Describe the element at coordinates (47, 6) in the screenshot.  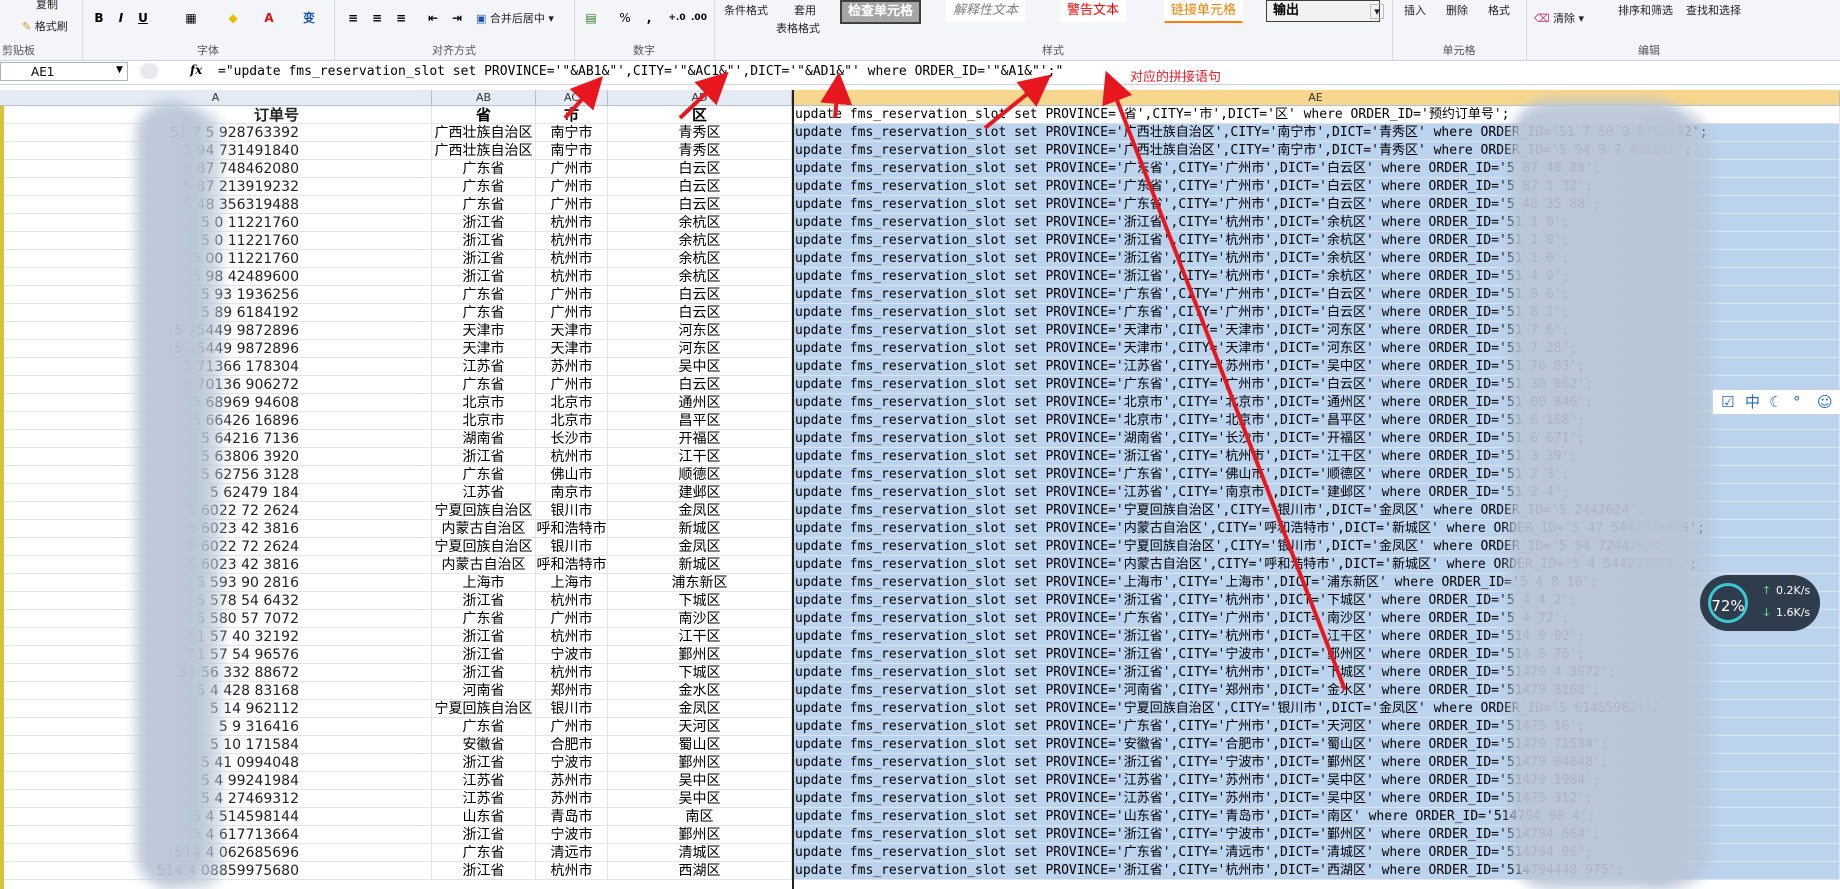
I see `copy-button: 复制` at that location.